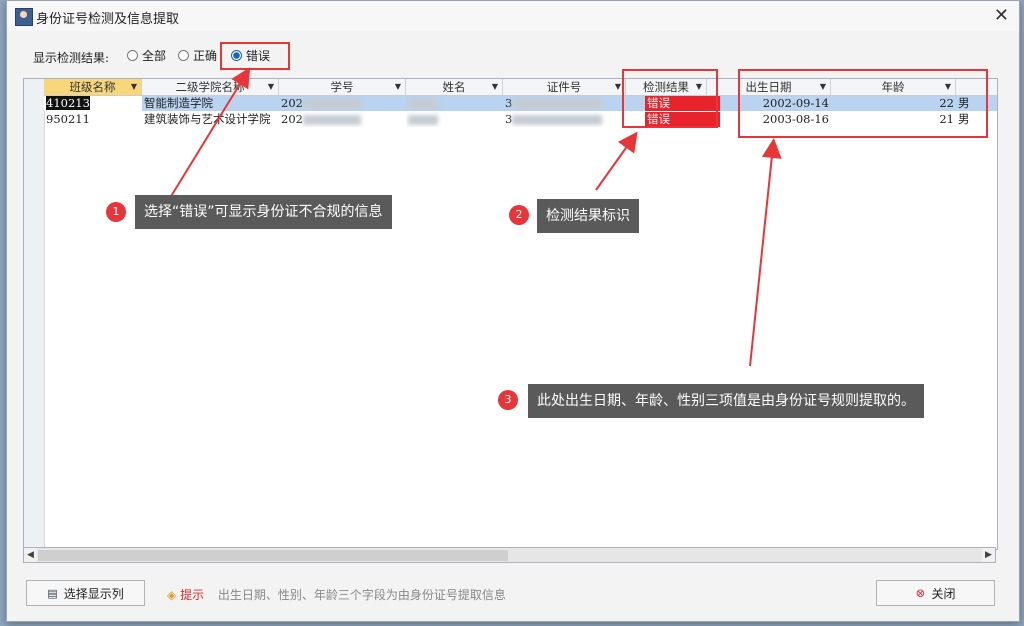  I want to click on app-icon, so click(24, 17).